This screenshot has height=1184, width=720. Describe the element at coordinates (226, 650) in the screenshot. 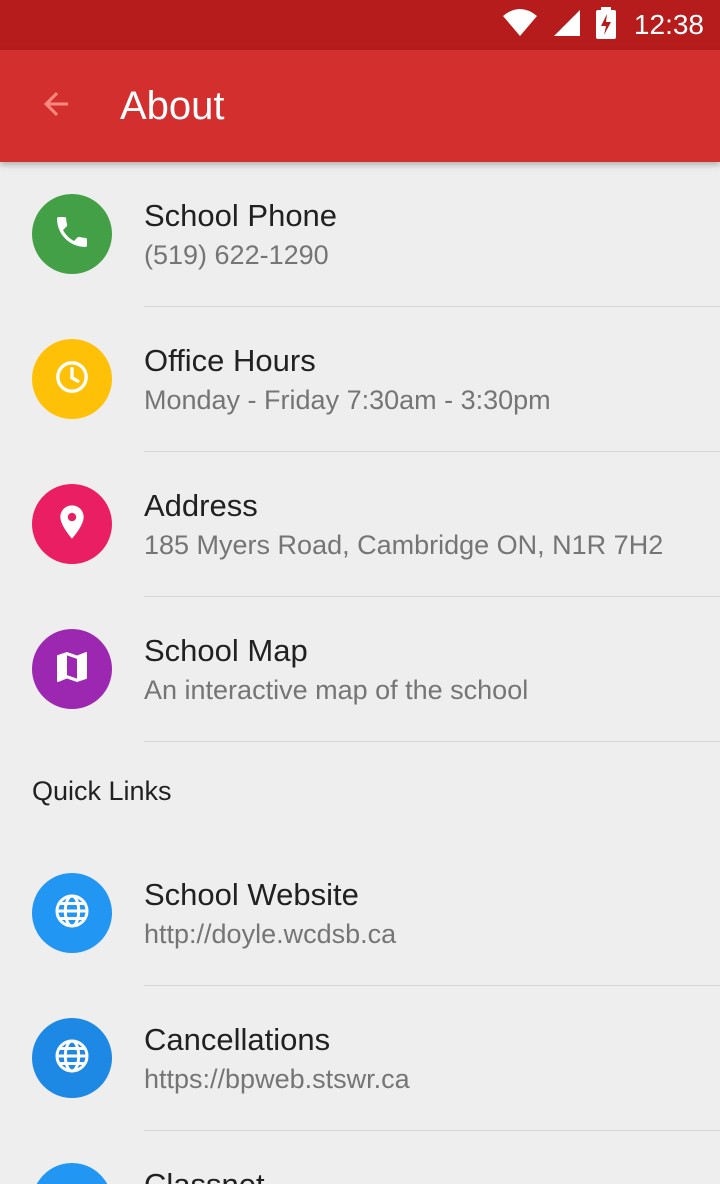

I see `item-title: School Map` at that location.